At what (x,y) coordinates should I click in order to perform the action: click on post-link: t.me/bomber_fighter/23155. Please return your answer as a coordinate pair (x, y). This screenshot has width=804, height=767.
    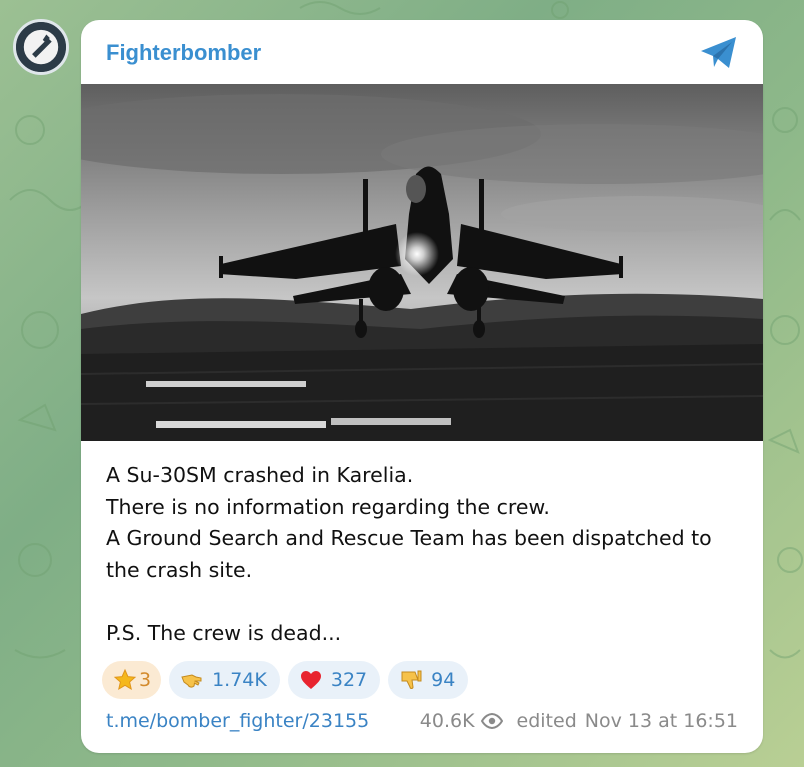
    Looking at the image, I should click on (237, 721).